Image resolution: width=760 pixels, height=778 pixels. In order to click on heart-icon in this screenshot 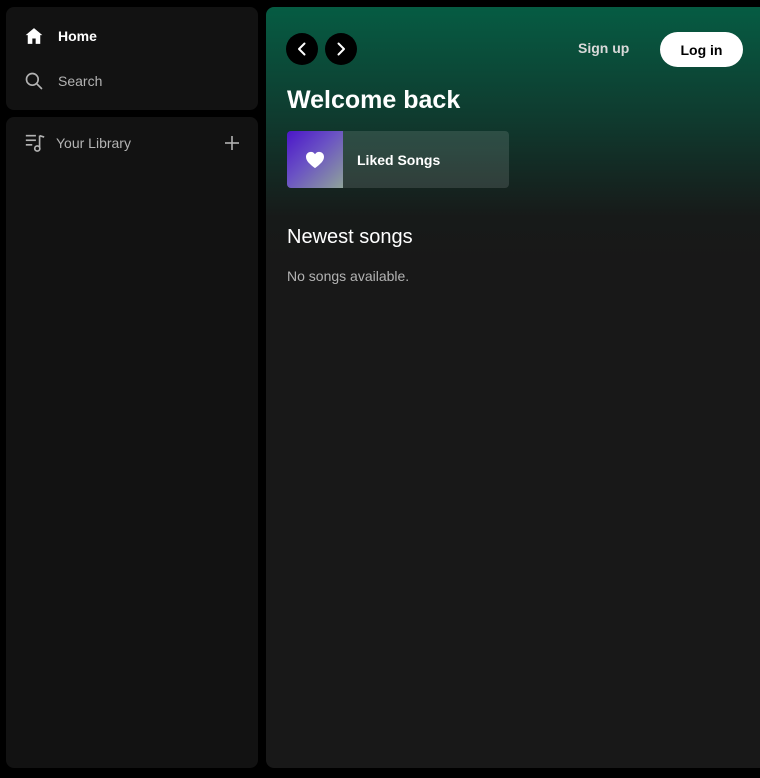, I will do `click(315, 160)`.